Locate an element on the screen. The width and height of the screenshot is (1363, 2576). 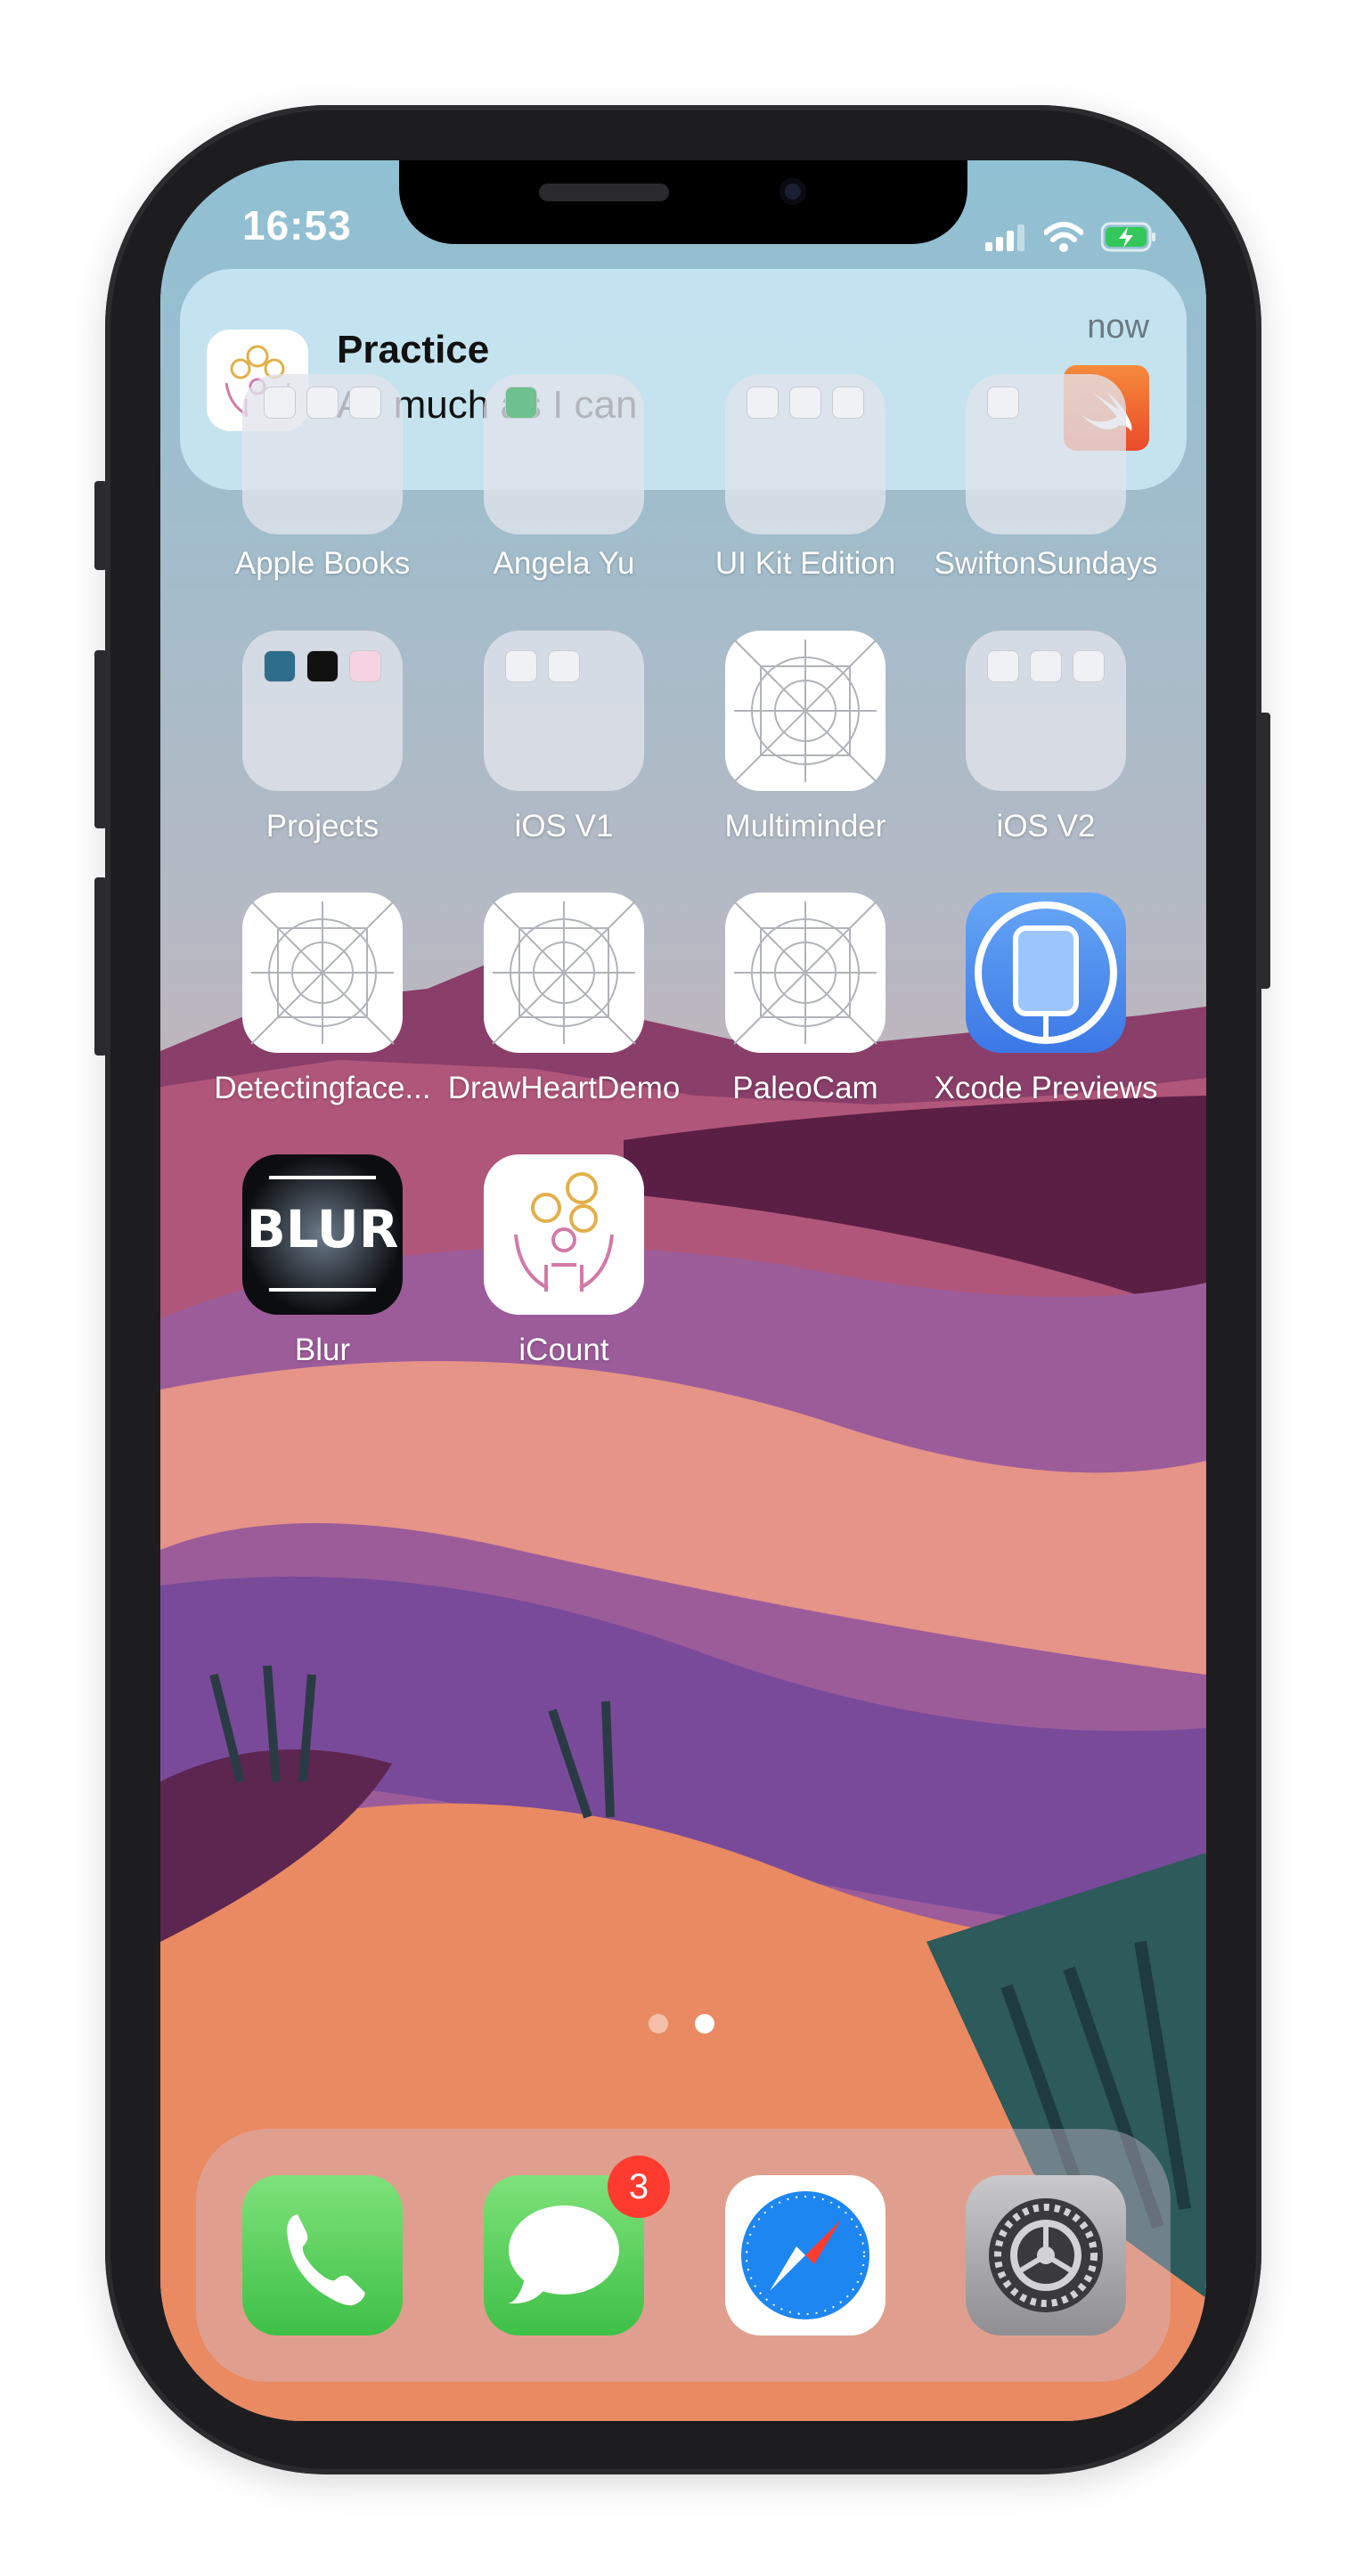
messages-badge: 3 is located at coordinates (639, 2187).